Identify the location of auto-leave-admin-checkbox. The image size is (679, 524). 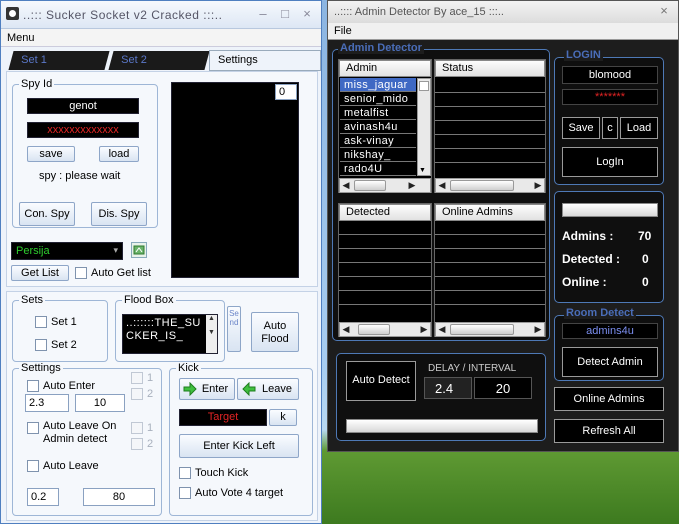
(33, 428).